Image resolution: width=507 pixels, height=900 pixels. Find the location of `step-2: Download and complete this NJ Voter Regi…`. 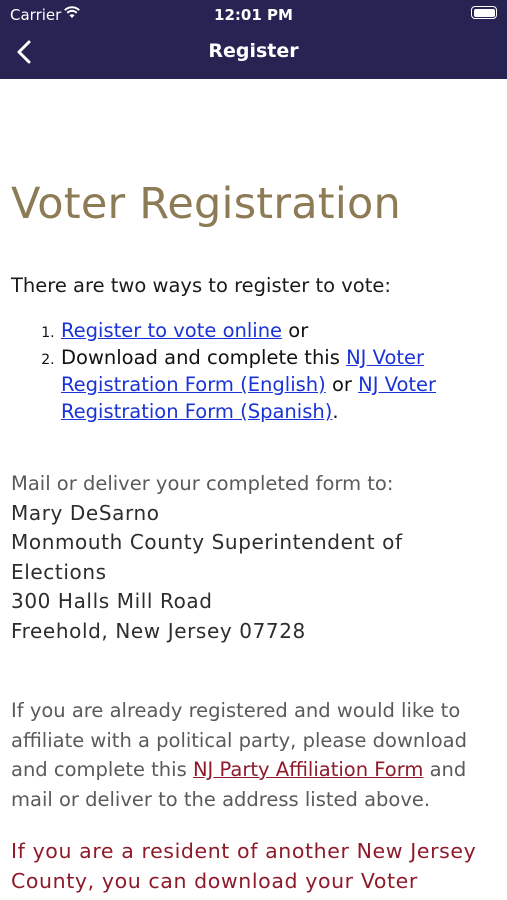

step-2: Download and complete this NJ Voter Regi… is located at coordinates (283, 384).